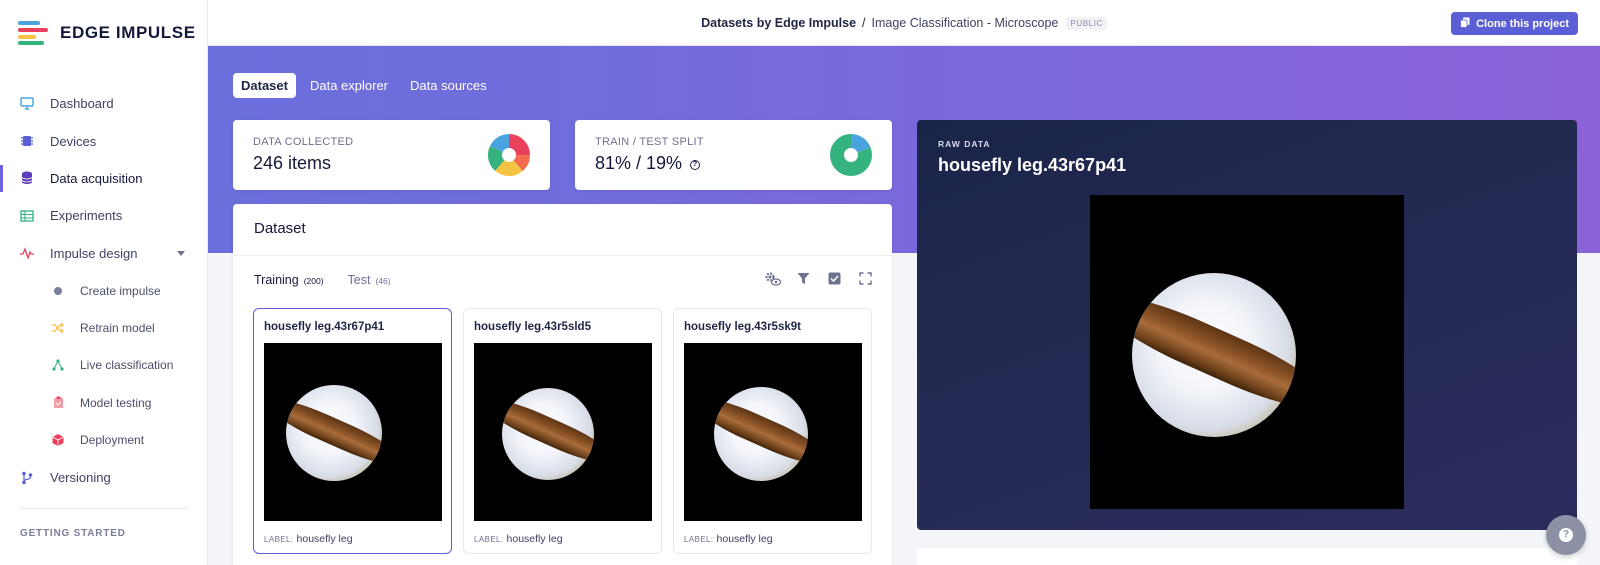 The width and height of the screenshot is (1600, 565). What do you see at coordinates (112, 440) in the screenshot?
I see `sidebar-item-label: Deployment` at bounding box center [112, 440].